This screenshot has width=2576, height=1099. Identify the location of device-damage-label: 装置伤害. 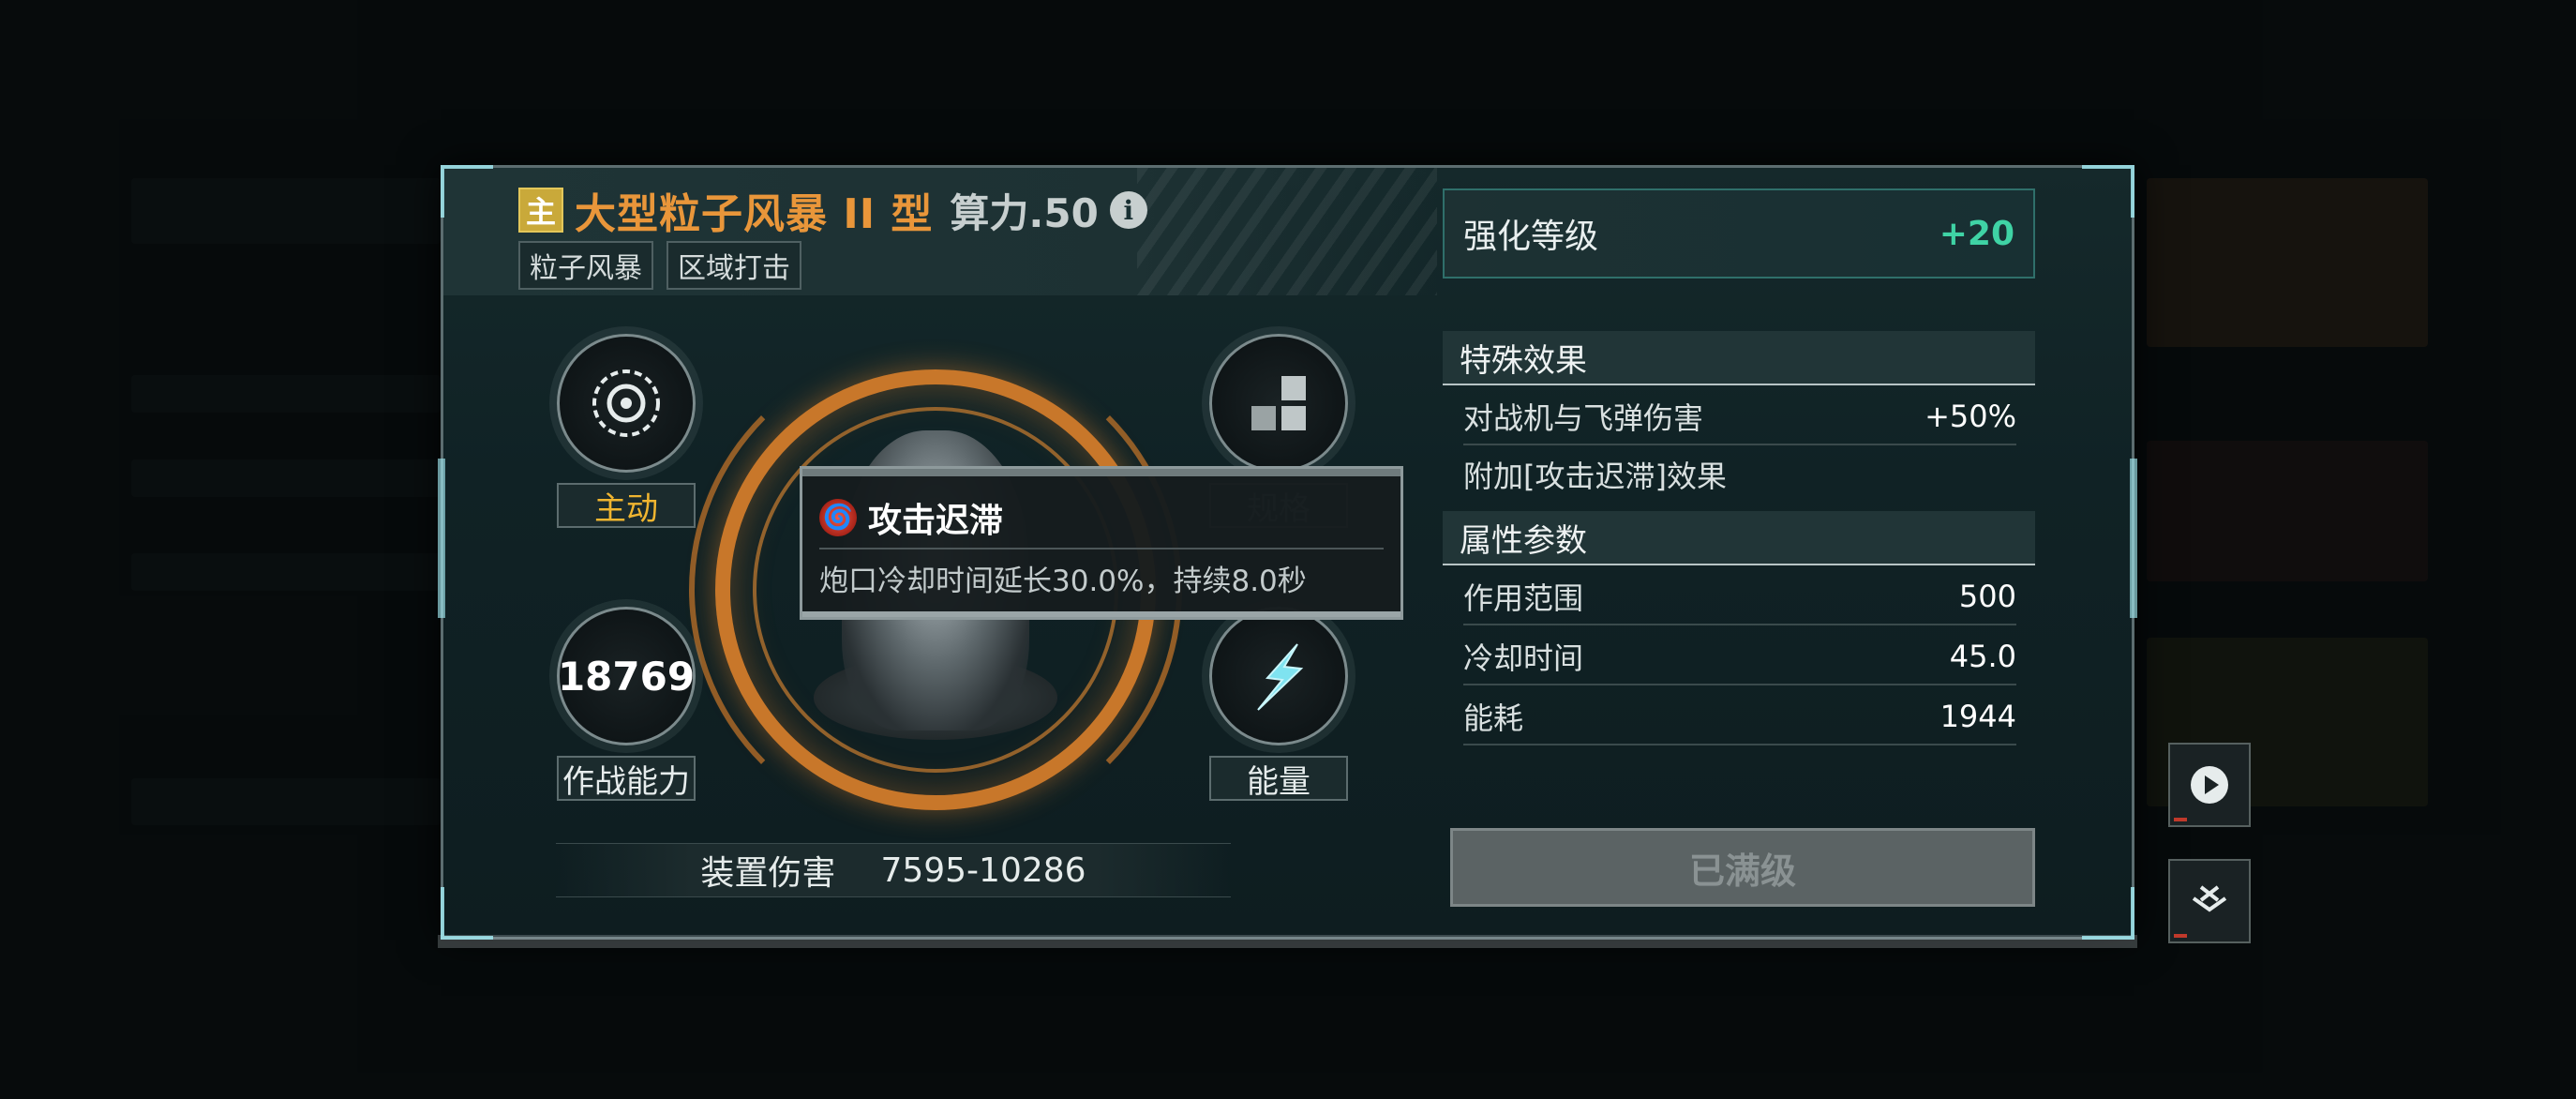
(768, 873).